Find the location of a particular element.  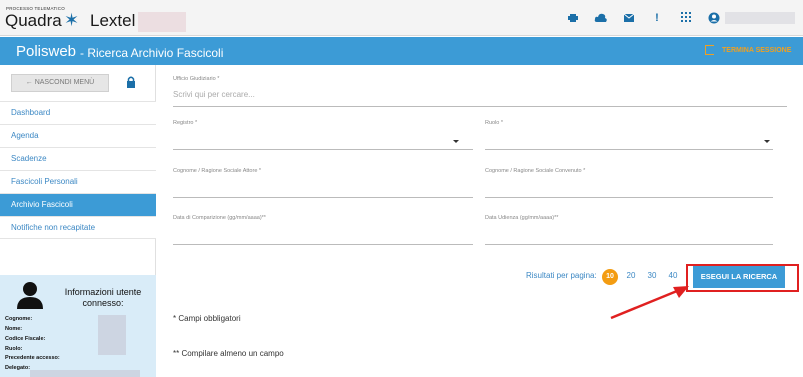

comparizione-underline is located at coordinates (323, 244).